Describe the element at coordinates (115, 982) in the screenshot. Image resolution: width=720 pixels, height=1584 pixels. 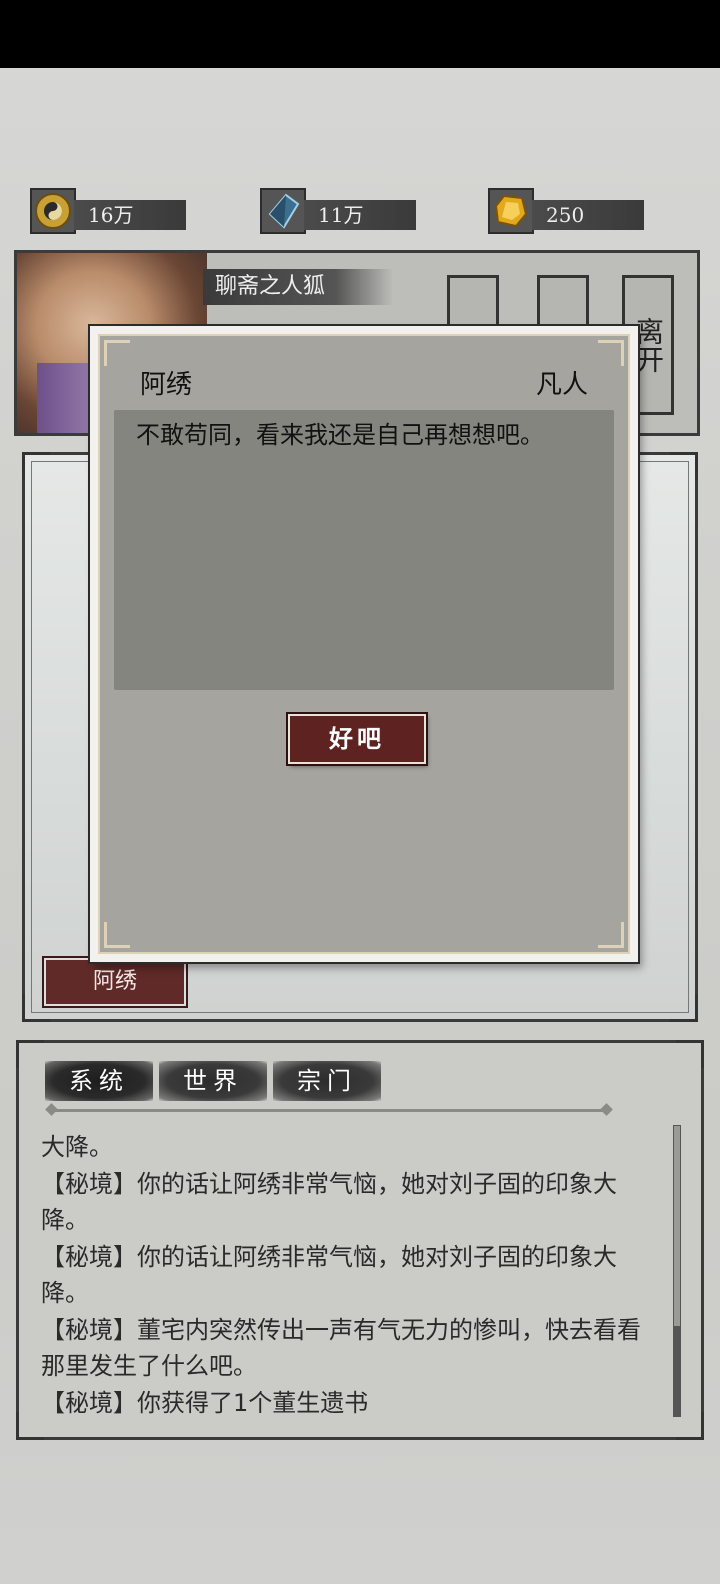
I see `npc-name-tag: 阿绣` at that location.